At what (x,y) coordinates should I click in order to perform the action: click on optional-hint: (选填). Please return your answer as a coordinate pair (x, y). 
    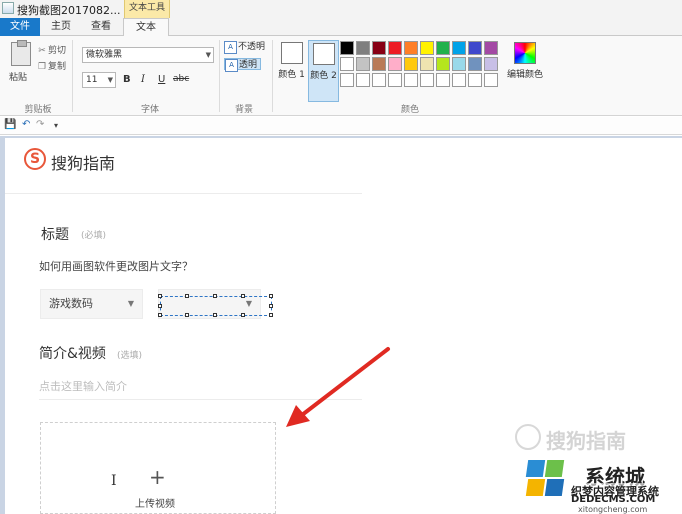
    Looking at the image, I should click on (130, 356).